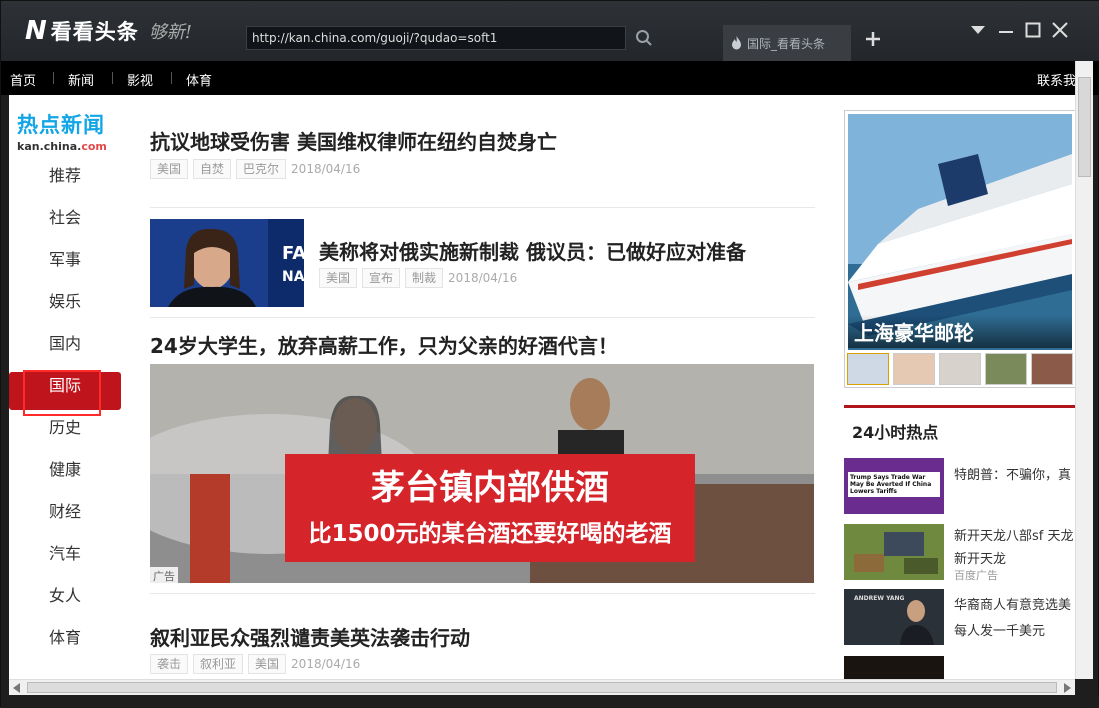 This screenshot has width=1099, height=708. I want to click on hot-item-title: 华裔商人有意竞选美, so click(1012, 603).